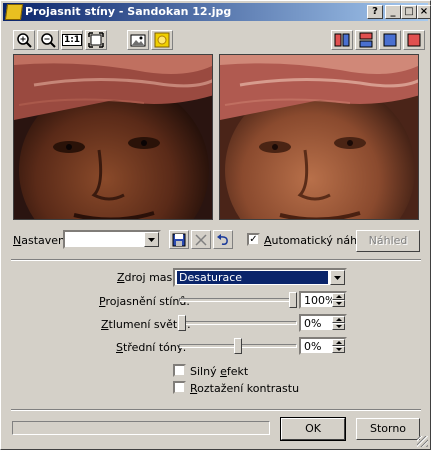 The height and width of the screenshot is (450, 431). What do you see at coordinates (151, 347) in the screenshot?
I see `midtones-label: Střední tóny:` at bounding box center [151, 347].